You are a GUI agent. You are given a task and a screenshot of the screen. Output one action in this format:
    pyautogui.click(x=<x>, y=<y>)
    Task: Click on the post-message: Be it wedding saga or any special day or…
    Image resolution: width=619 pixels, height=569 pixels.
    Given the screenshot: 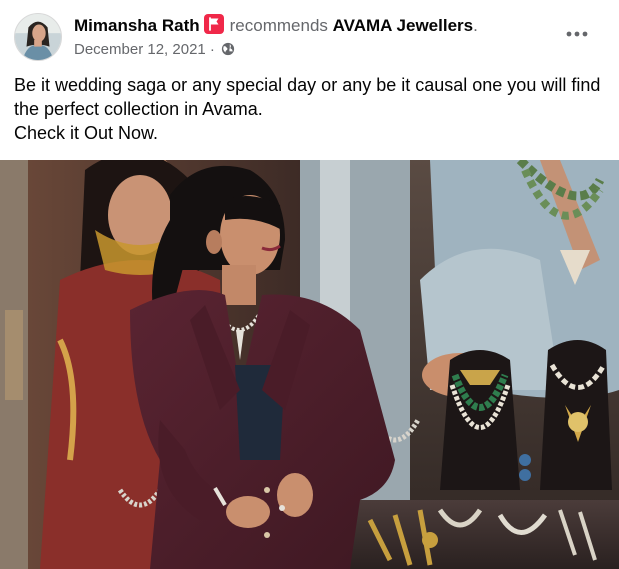 What is the action you would take?
    pyautogui.click(x=309, y=109)
    